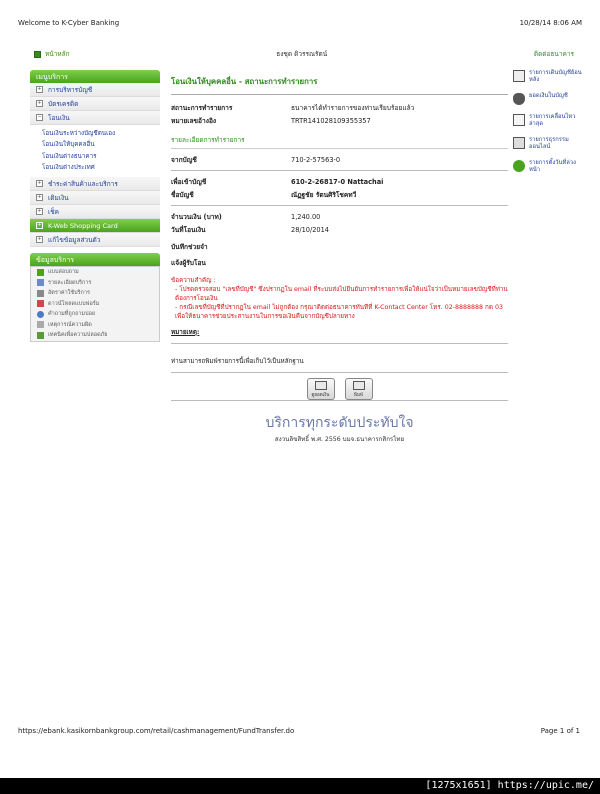 The height and width of the screenshot is (794, 600). What do you see at coordinates (519, 99) in the screenshot?
I see `money-bag-icon` at bounding box center [519, 99].